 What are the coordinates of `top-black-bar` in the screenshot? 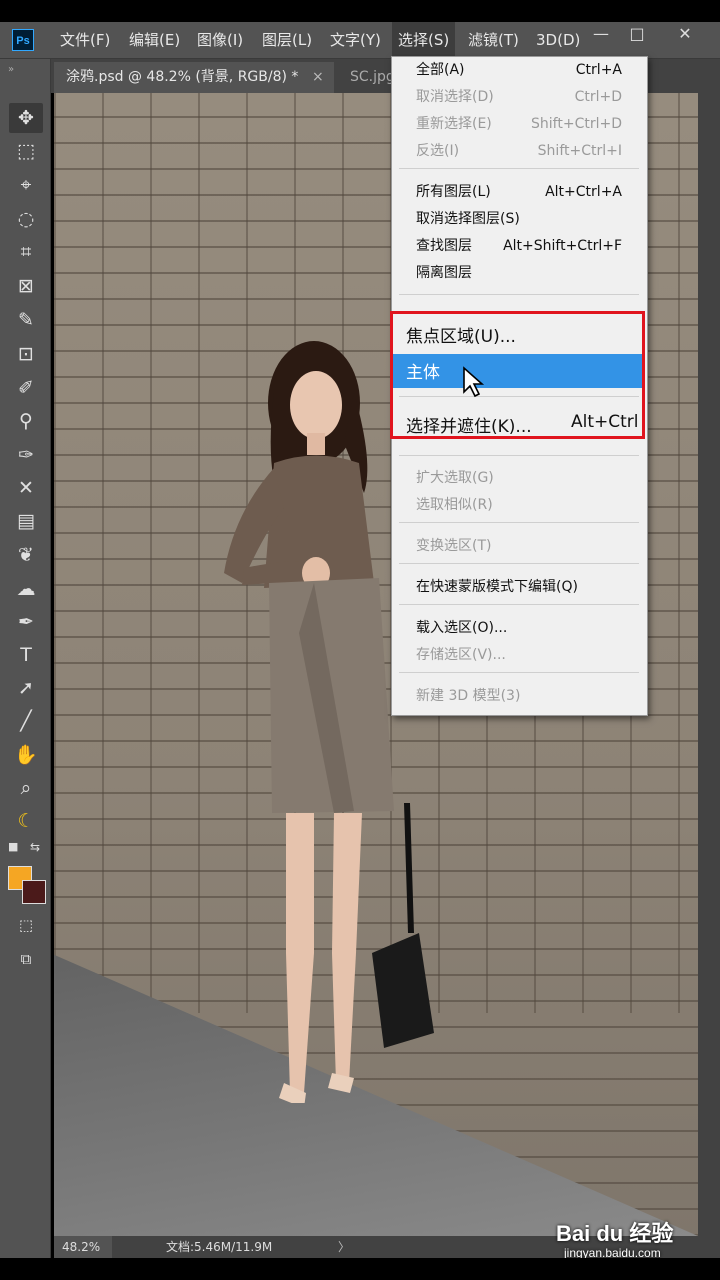 It's located at (360, 11).